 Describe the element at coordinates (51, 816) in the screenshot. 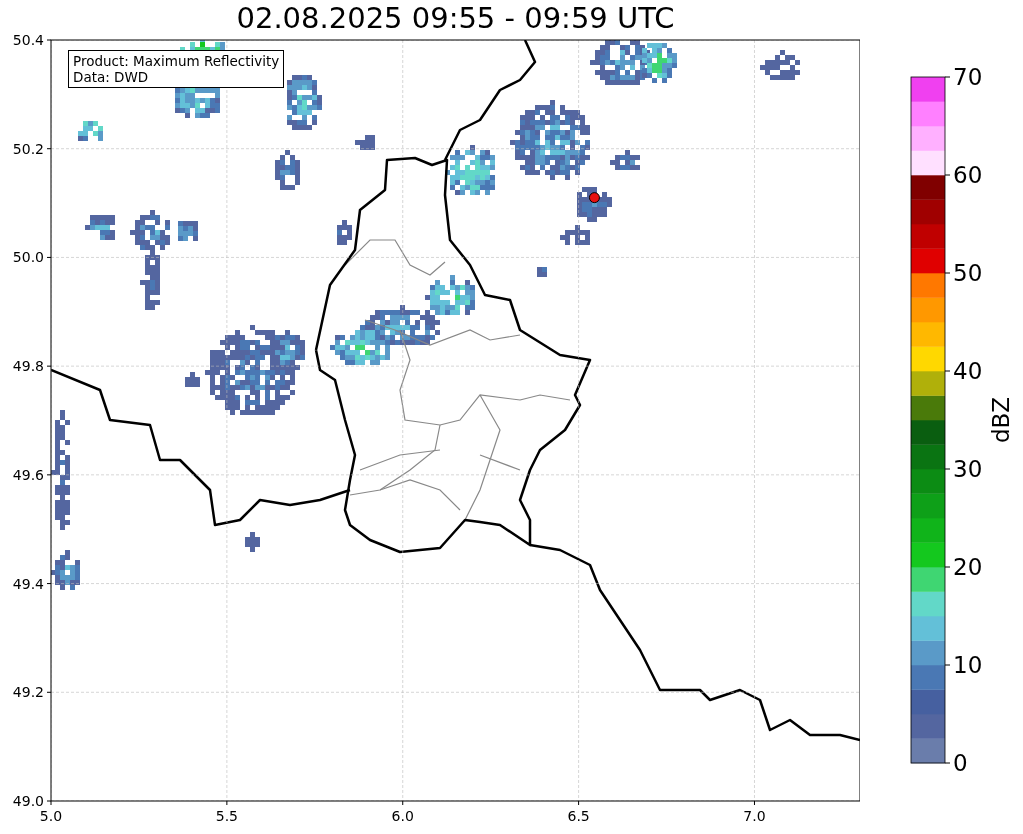

I see `x-tick-label: 5.0` at that location.